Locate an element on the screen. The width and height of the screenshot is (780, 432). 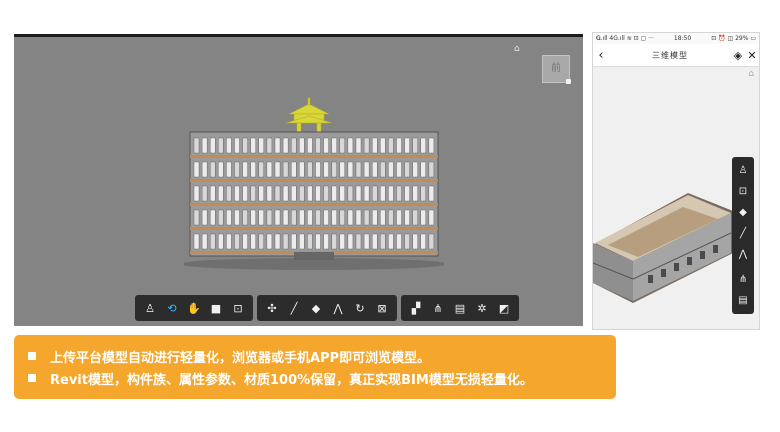
orbit-icon: ⟲ is located at coordinates (172, 308).